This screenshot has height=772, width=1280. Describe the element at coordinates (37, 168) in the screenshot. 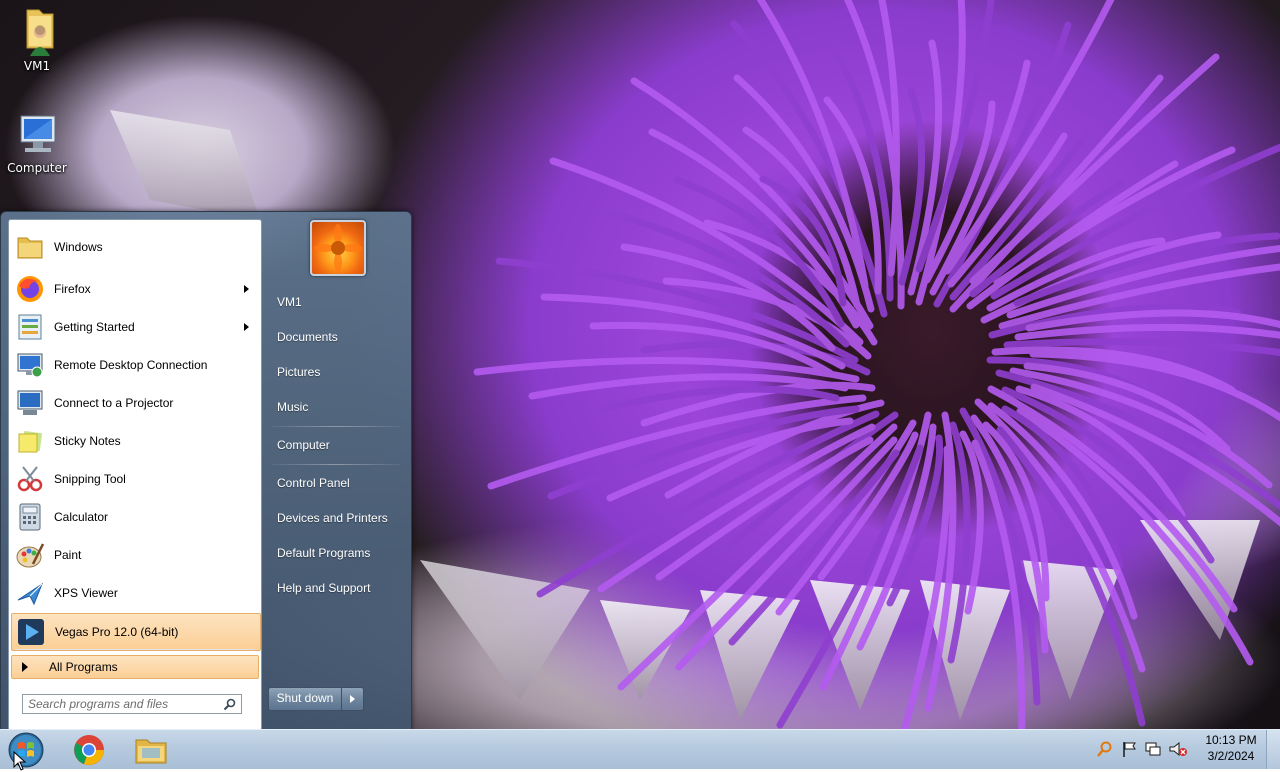

I see `desktop-icon-label: Computer` at that location.